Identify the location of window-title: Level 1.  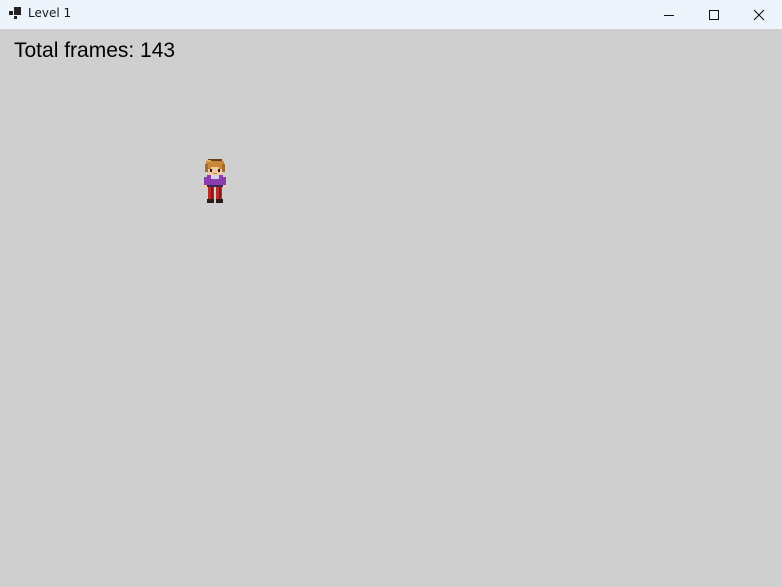
(50, 13).